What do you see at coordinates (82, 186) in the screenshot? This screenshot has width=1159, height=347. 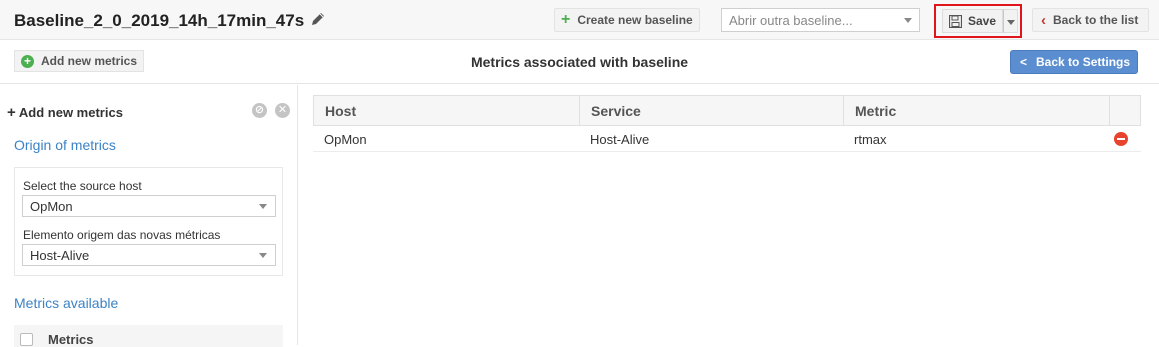 I see `source-host-label: Select the source host` at bounding box center [82, 186].